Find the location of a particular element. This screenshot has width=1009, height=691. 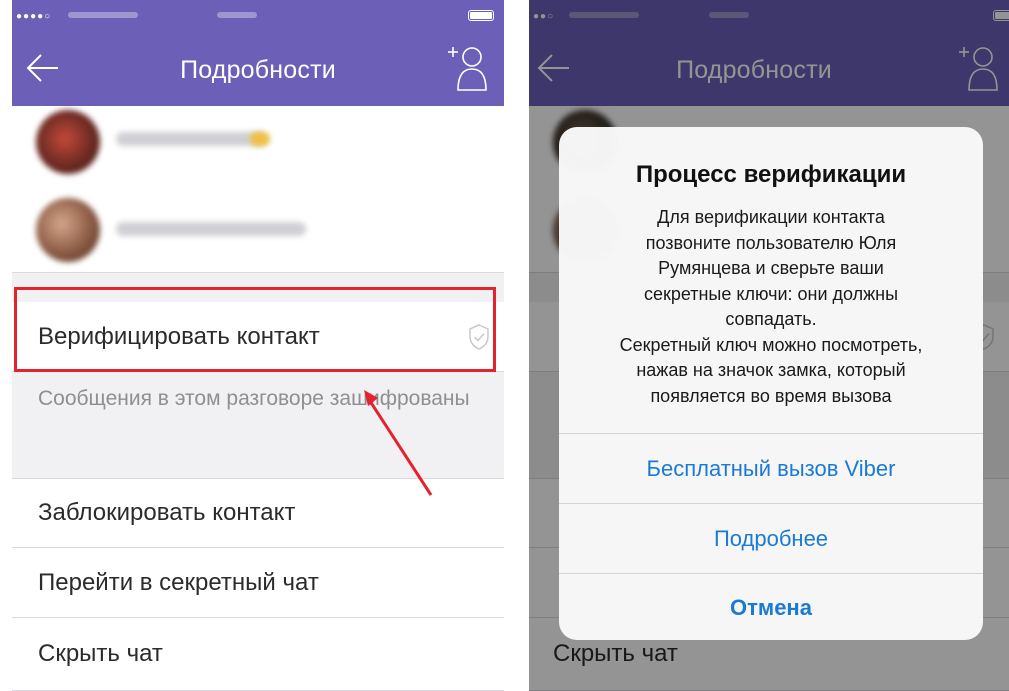

status-bar: ●●●●○ is located at coordinates (258, 16).